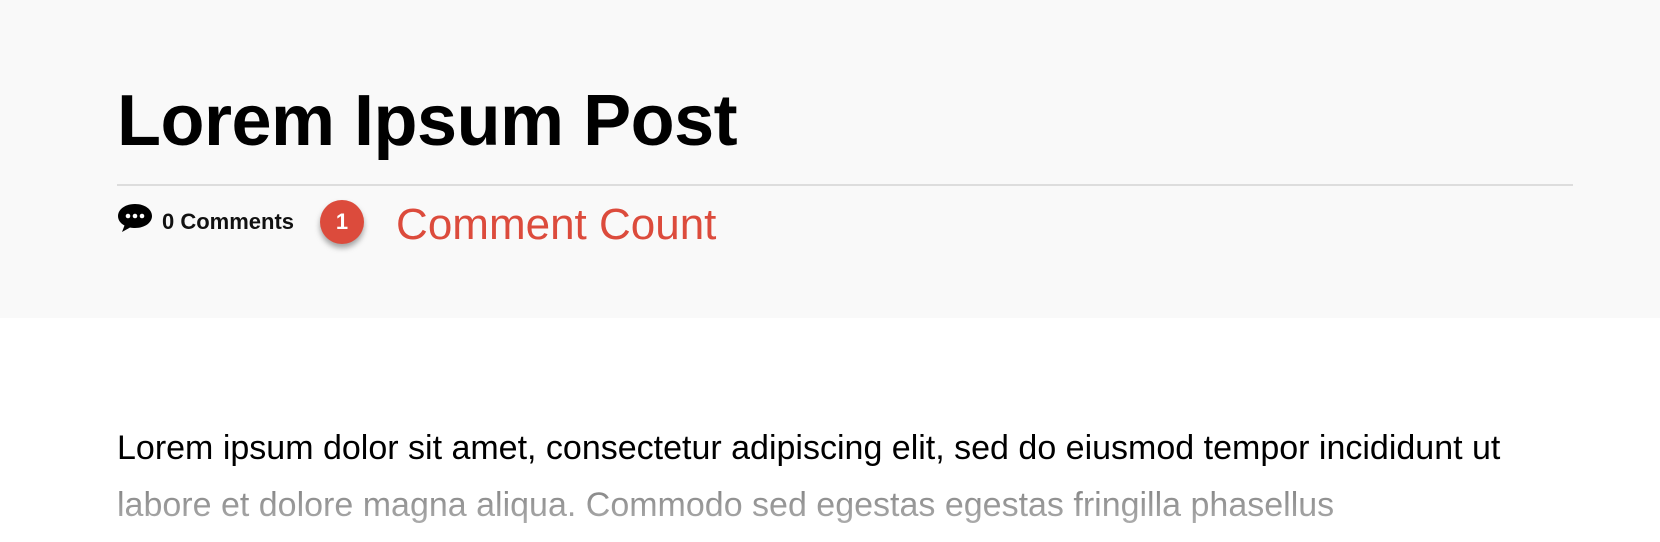 This screenshot has height=542, width=1660. What do you see at coordinates (135, 218) in the screenshot?
I see `speech-bubble-icon` at bounding box center [135, 218].